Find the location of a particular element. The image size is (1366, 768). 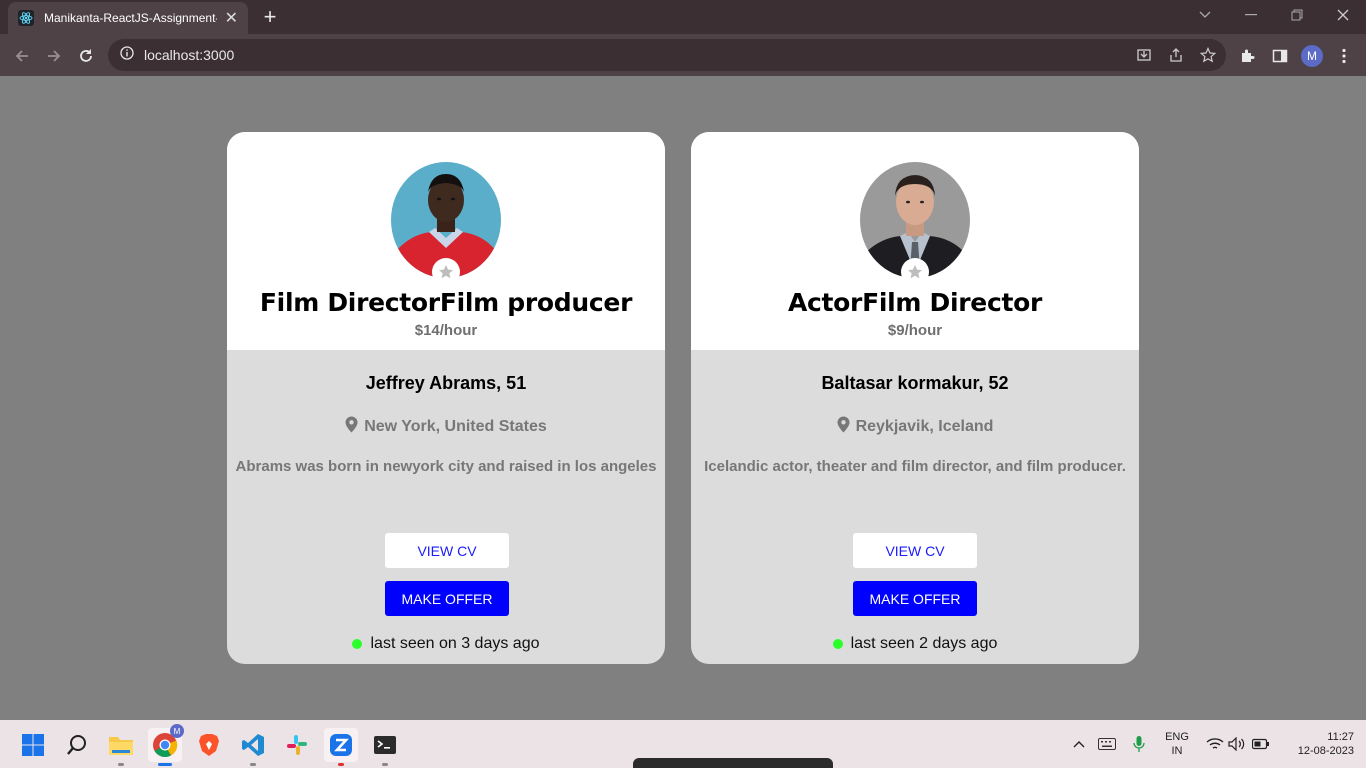

show-hidden-icons-chevron-icon is located at coordinates (1079, 744).